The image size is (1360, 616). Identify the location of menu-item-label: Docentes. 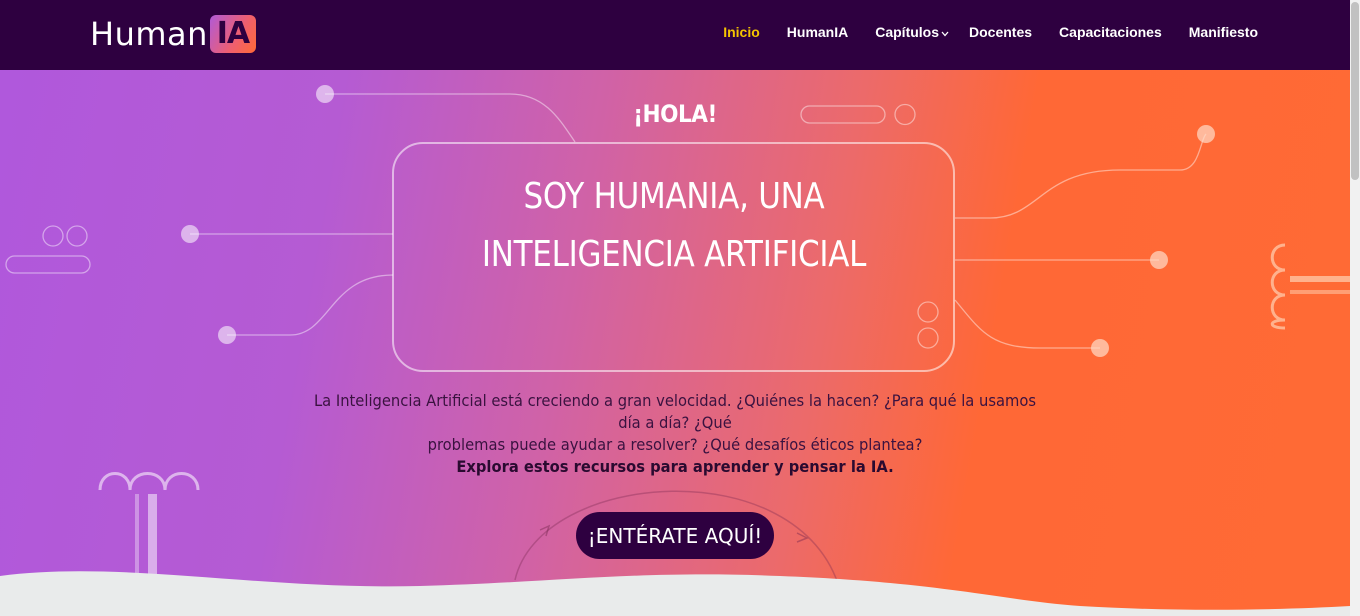
(1001, 32).